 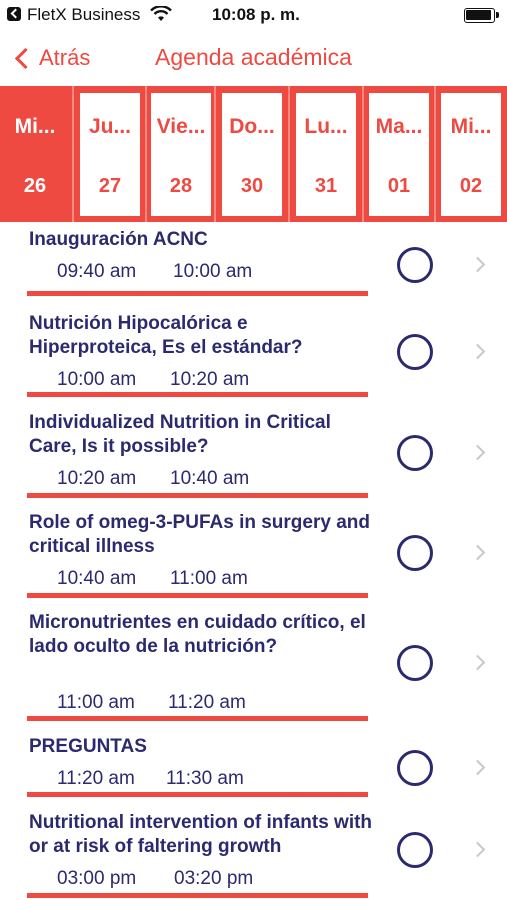 I want to click on battery-icon, so click(x=479, y=15).